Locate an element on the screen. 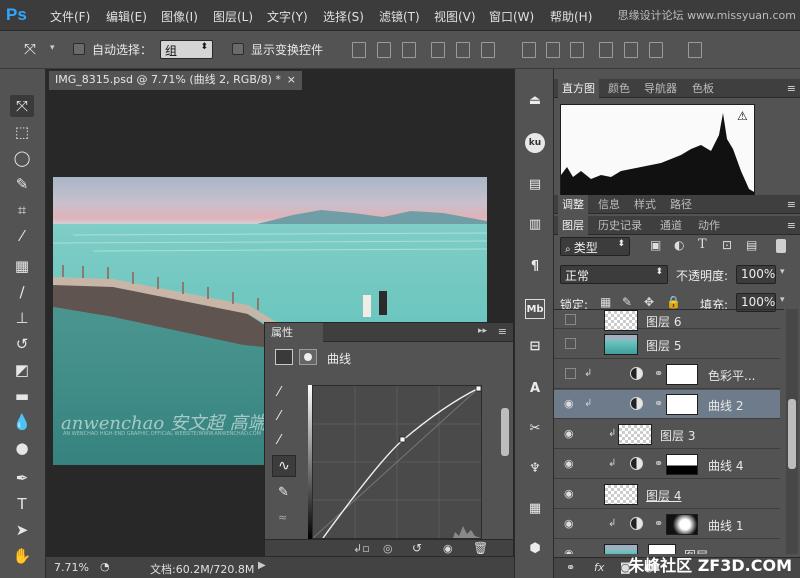 The width and height of the screenshot is (800, 578). status-menu-icon: ◔ is located at coordinates (105, 566).